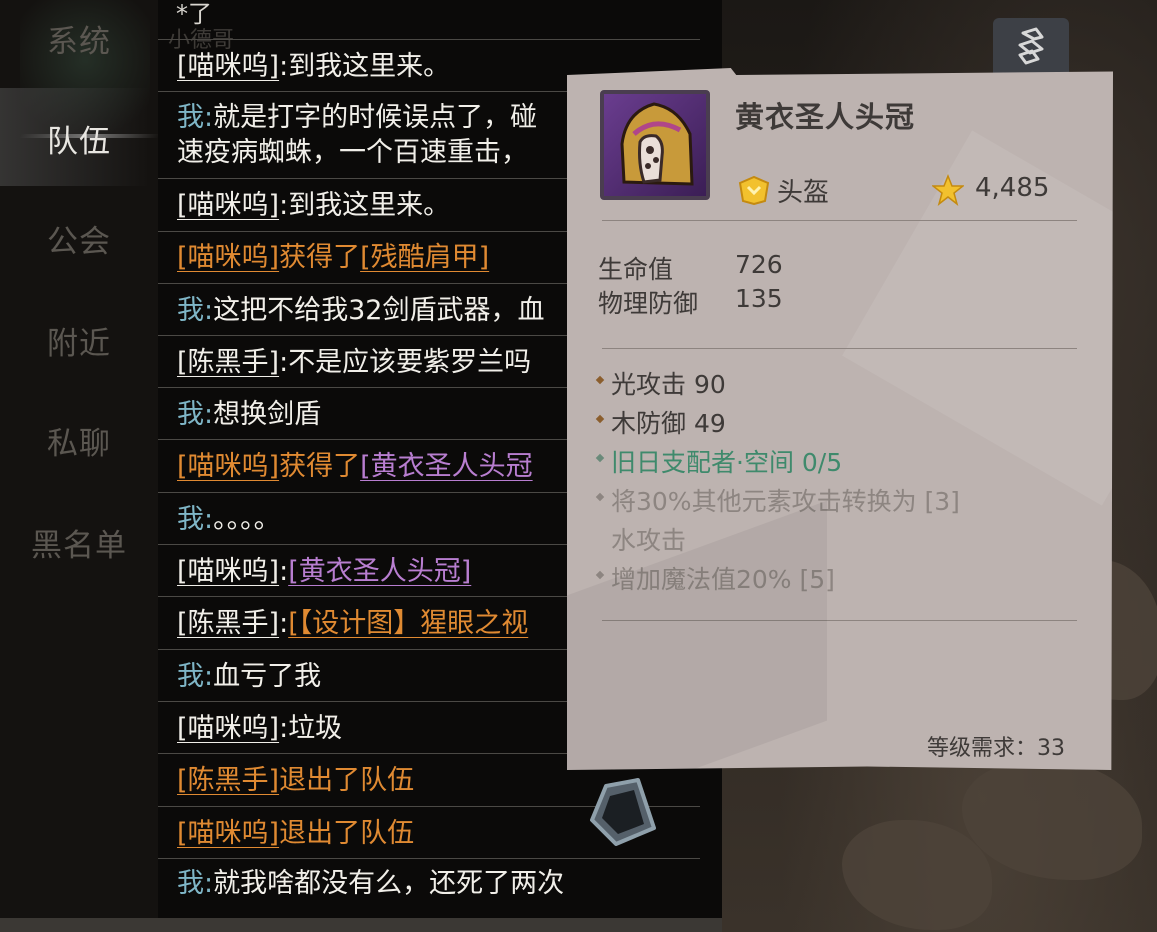  Describe the element at coordinates (636, 269) in the screenshot. I see `stat-name: 生命值` at that location.